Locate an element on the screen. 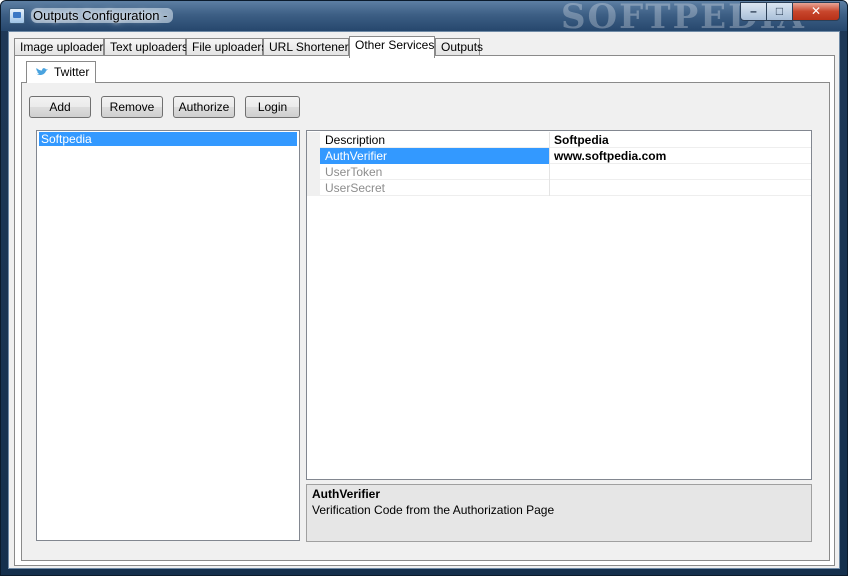 This screenshot has height=576, width=848. maximize-icon: □ is located at coordinates (779, 11).